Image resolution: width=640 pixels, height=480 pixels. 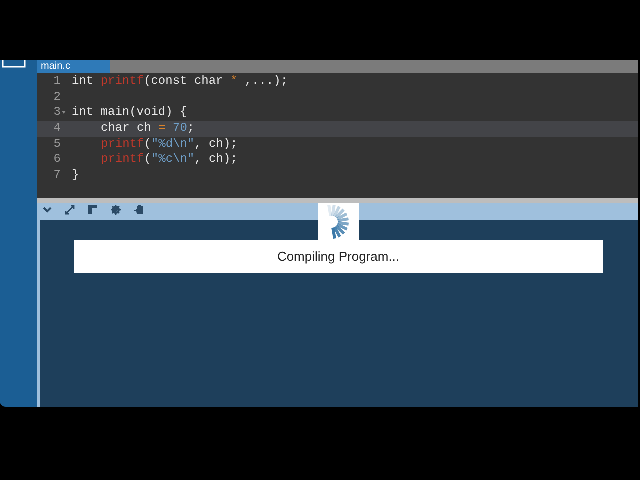 What do you see at coordinates (338, 222) in the screenshot?
I see `spinner-icon` at bounding box center [338, 222].